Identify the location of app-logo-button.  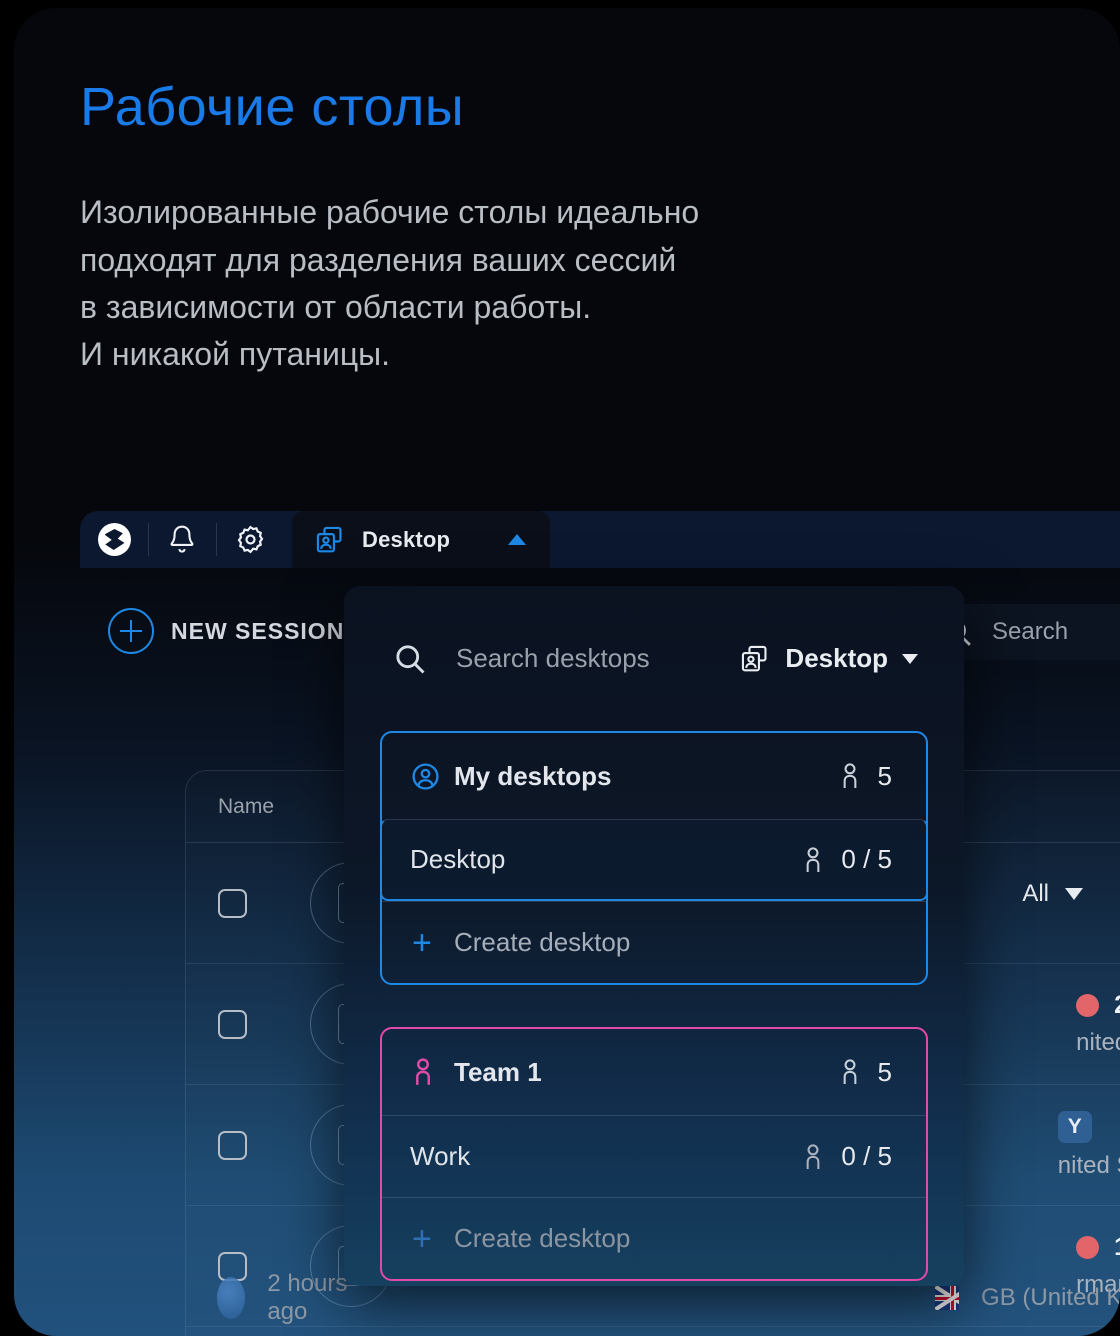
(114, 539).